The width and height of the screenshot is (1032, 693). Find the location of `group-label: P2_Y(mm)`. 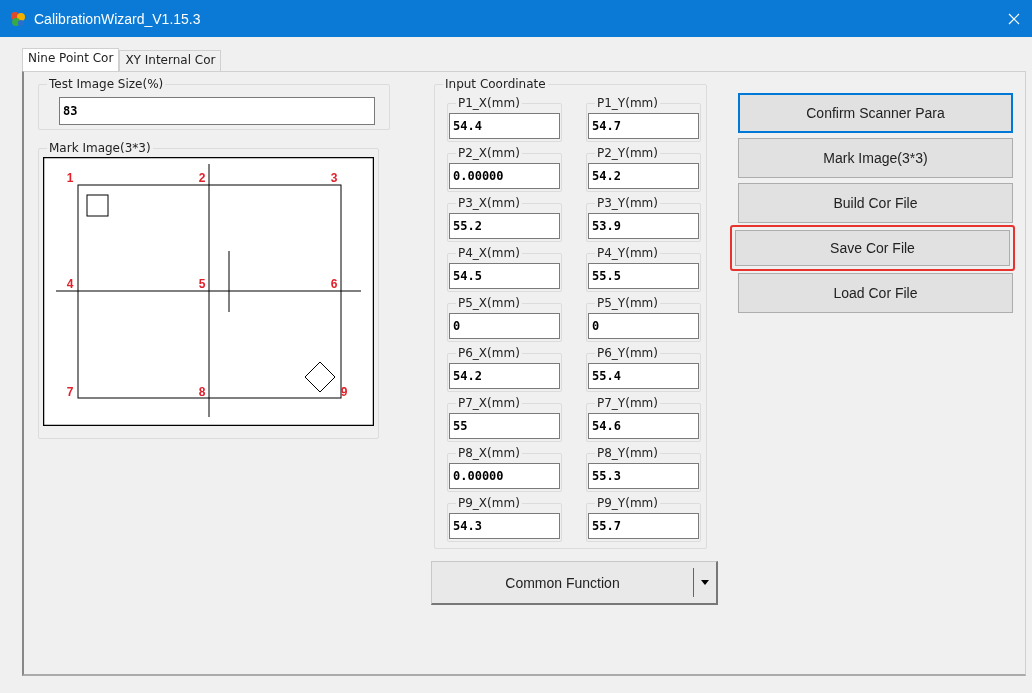

group-label: P2_Y(mm) is located at coordinates (627, 153).